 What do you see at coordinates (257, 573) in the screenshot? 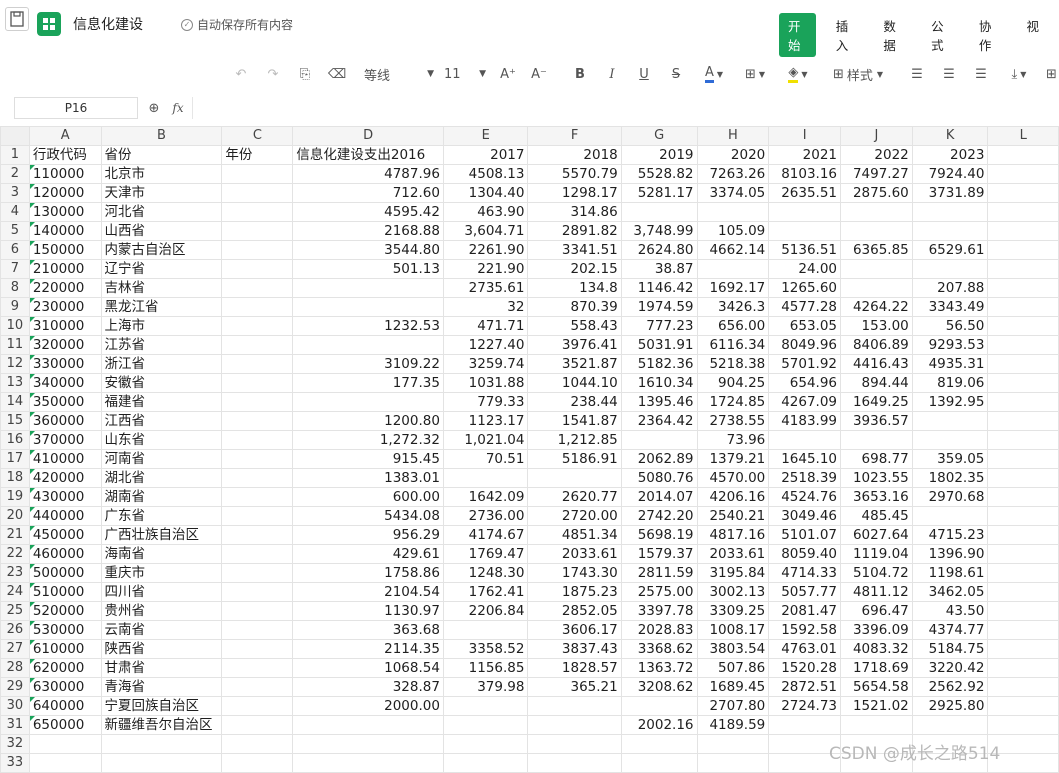
I see `cell-c23` at bounding box center [257, 573].